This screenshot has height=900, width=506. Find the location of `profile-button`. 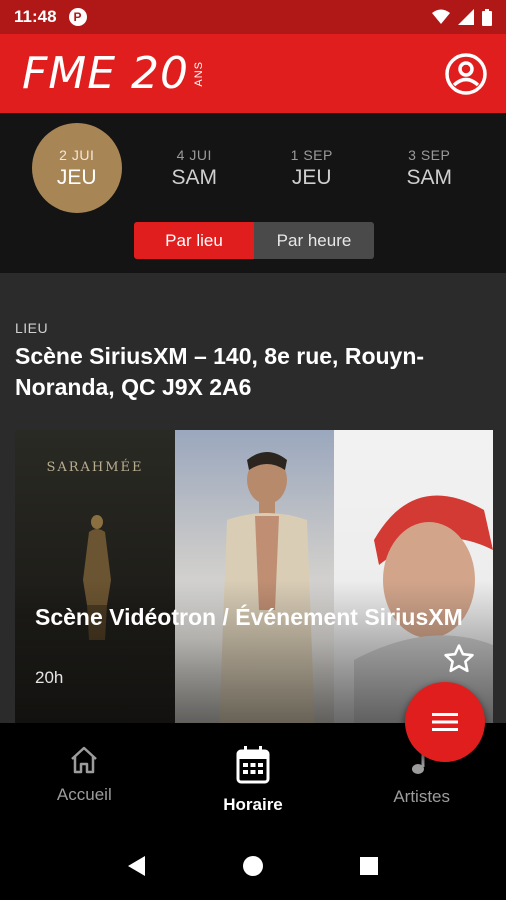

profile-button is located at coordinates (466, 74).